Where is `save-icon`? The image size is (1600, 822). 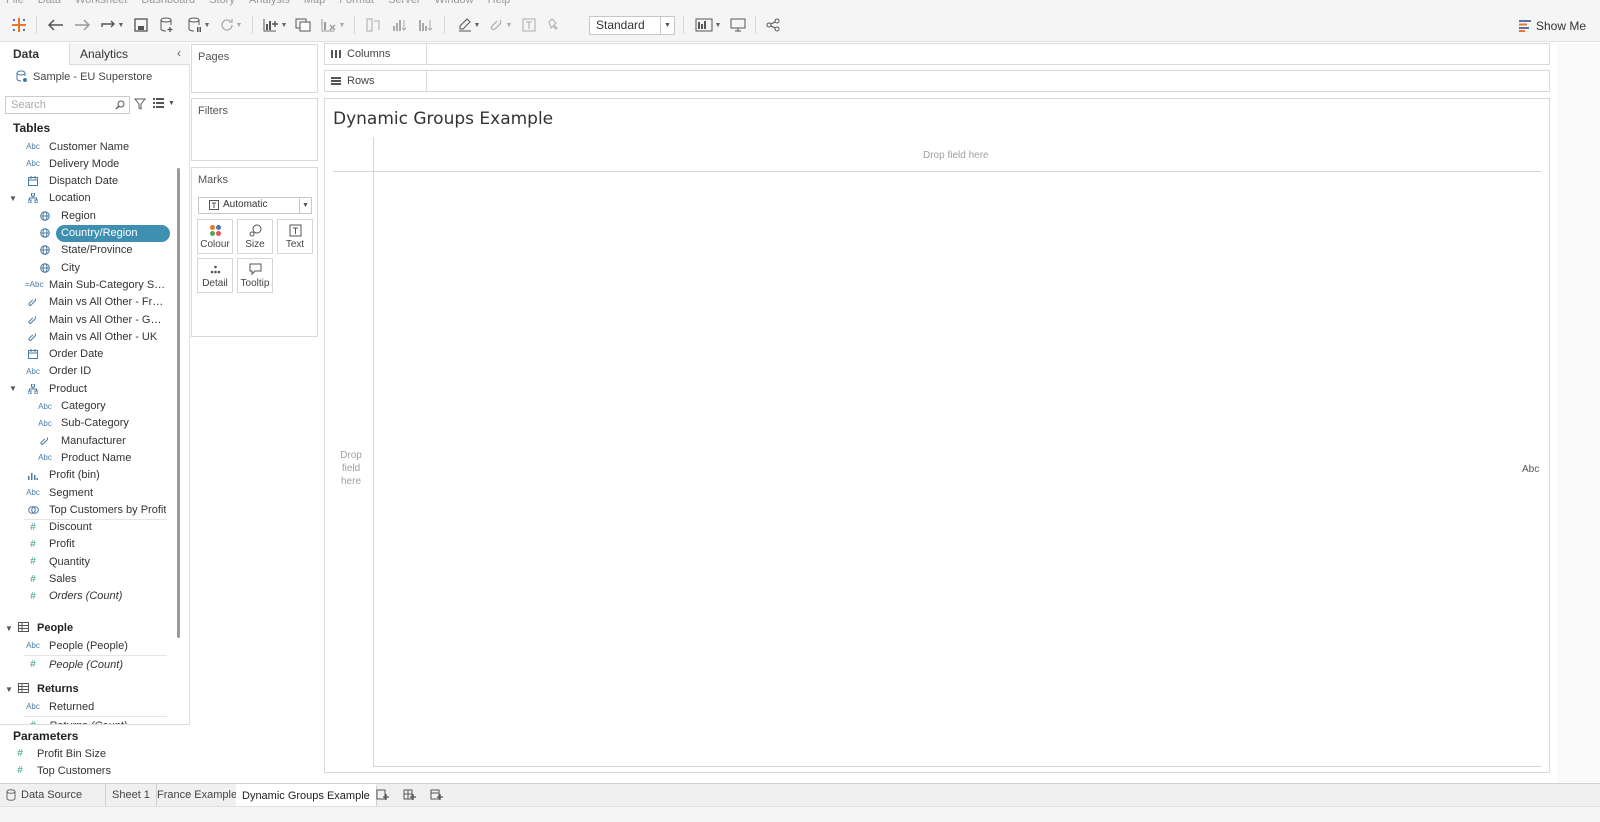 save-icon is located at coordinates (141, 25).